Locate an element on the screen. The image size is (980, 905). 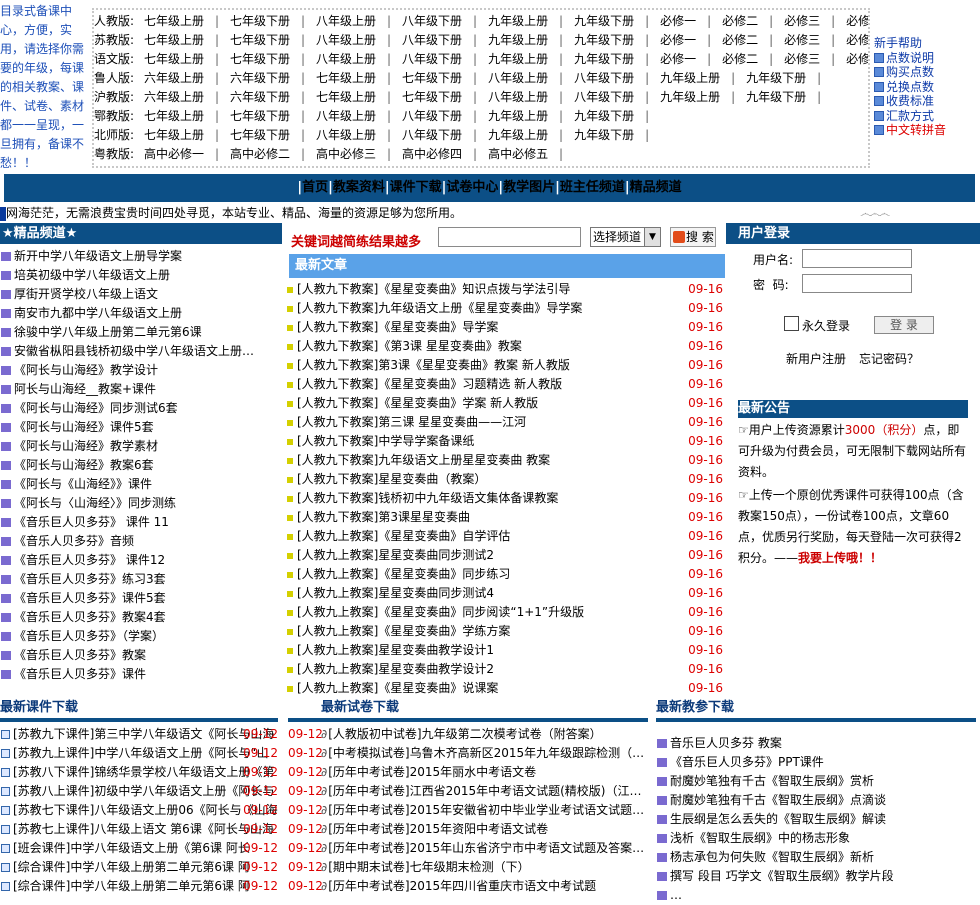
courseware-item: [苏教九上课件]中学八年级语文上册《阿长与“山 09-12 is located at coordinates (139, 753).